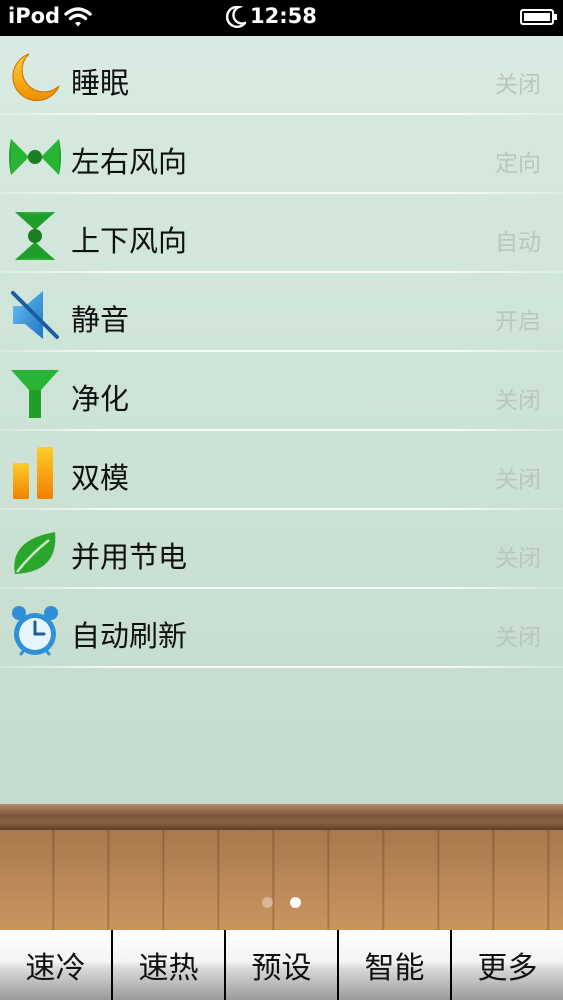  What do you see at coordinates (129, 241) in the screenshot?
I see `setting-label: 上下风向` at bounding box center [129, 241].